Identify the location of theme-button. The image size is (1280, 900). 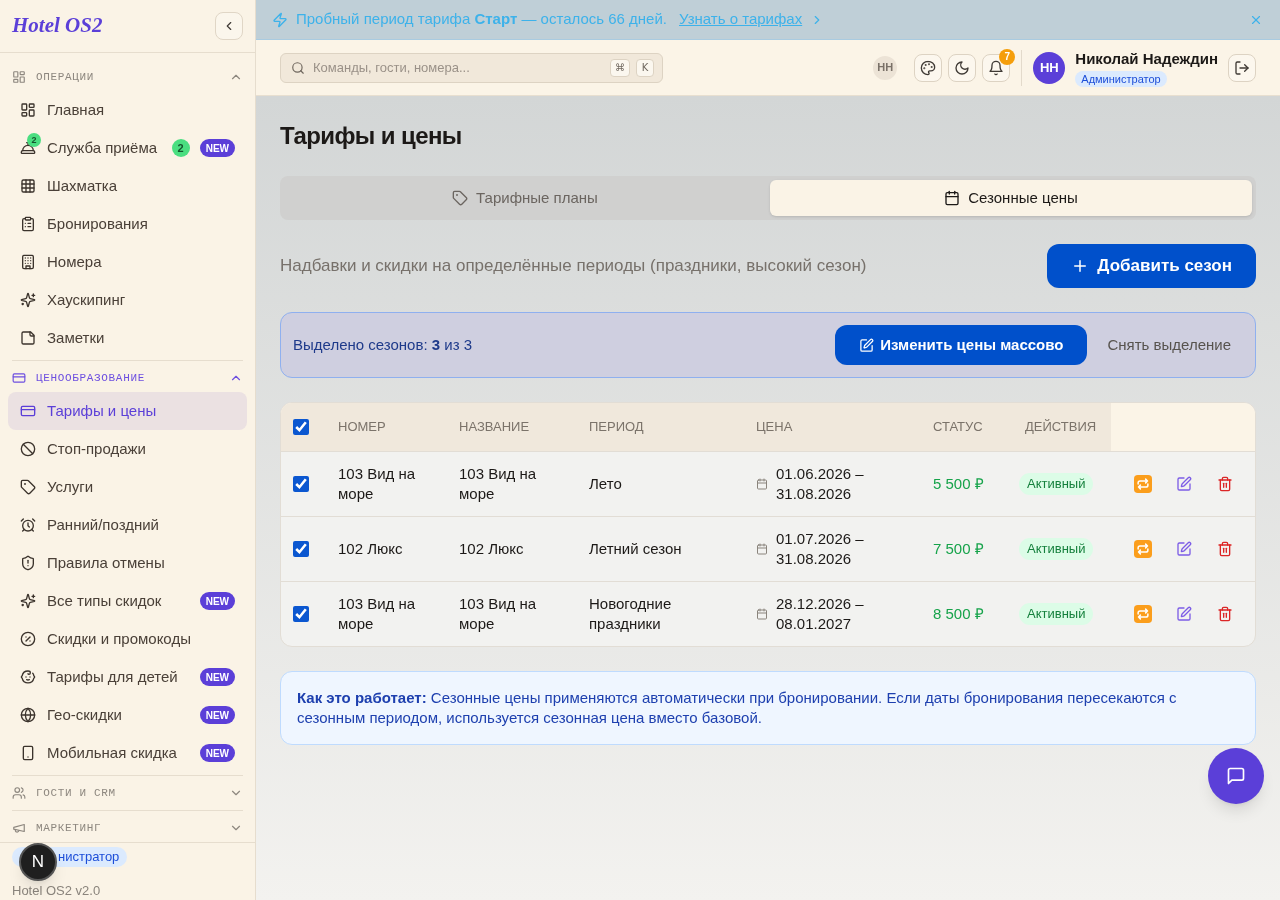
(962, 67).